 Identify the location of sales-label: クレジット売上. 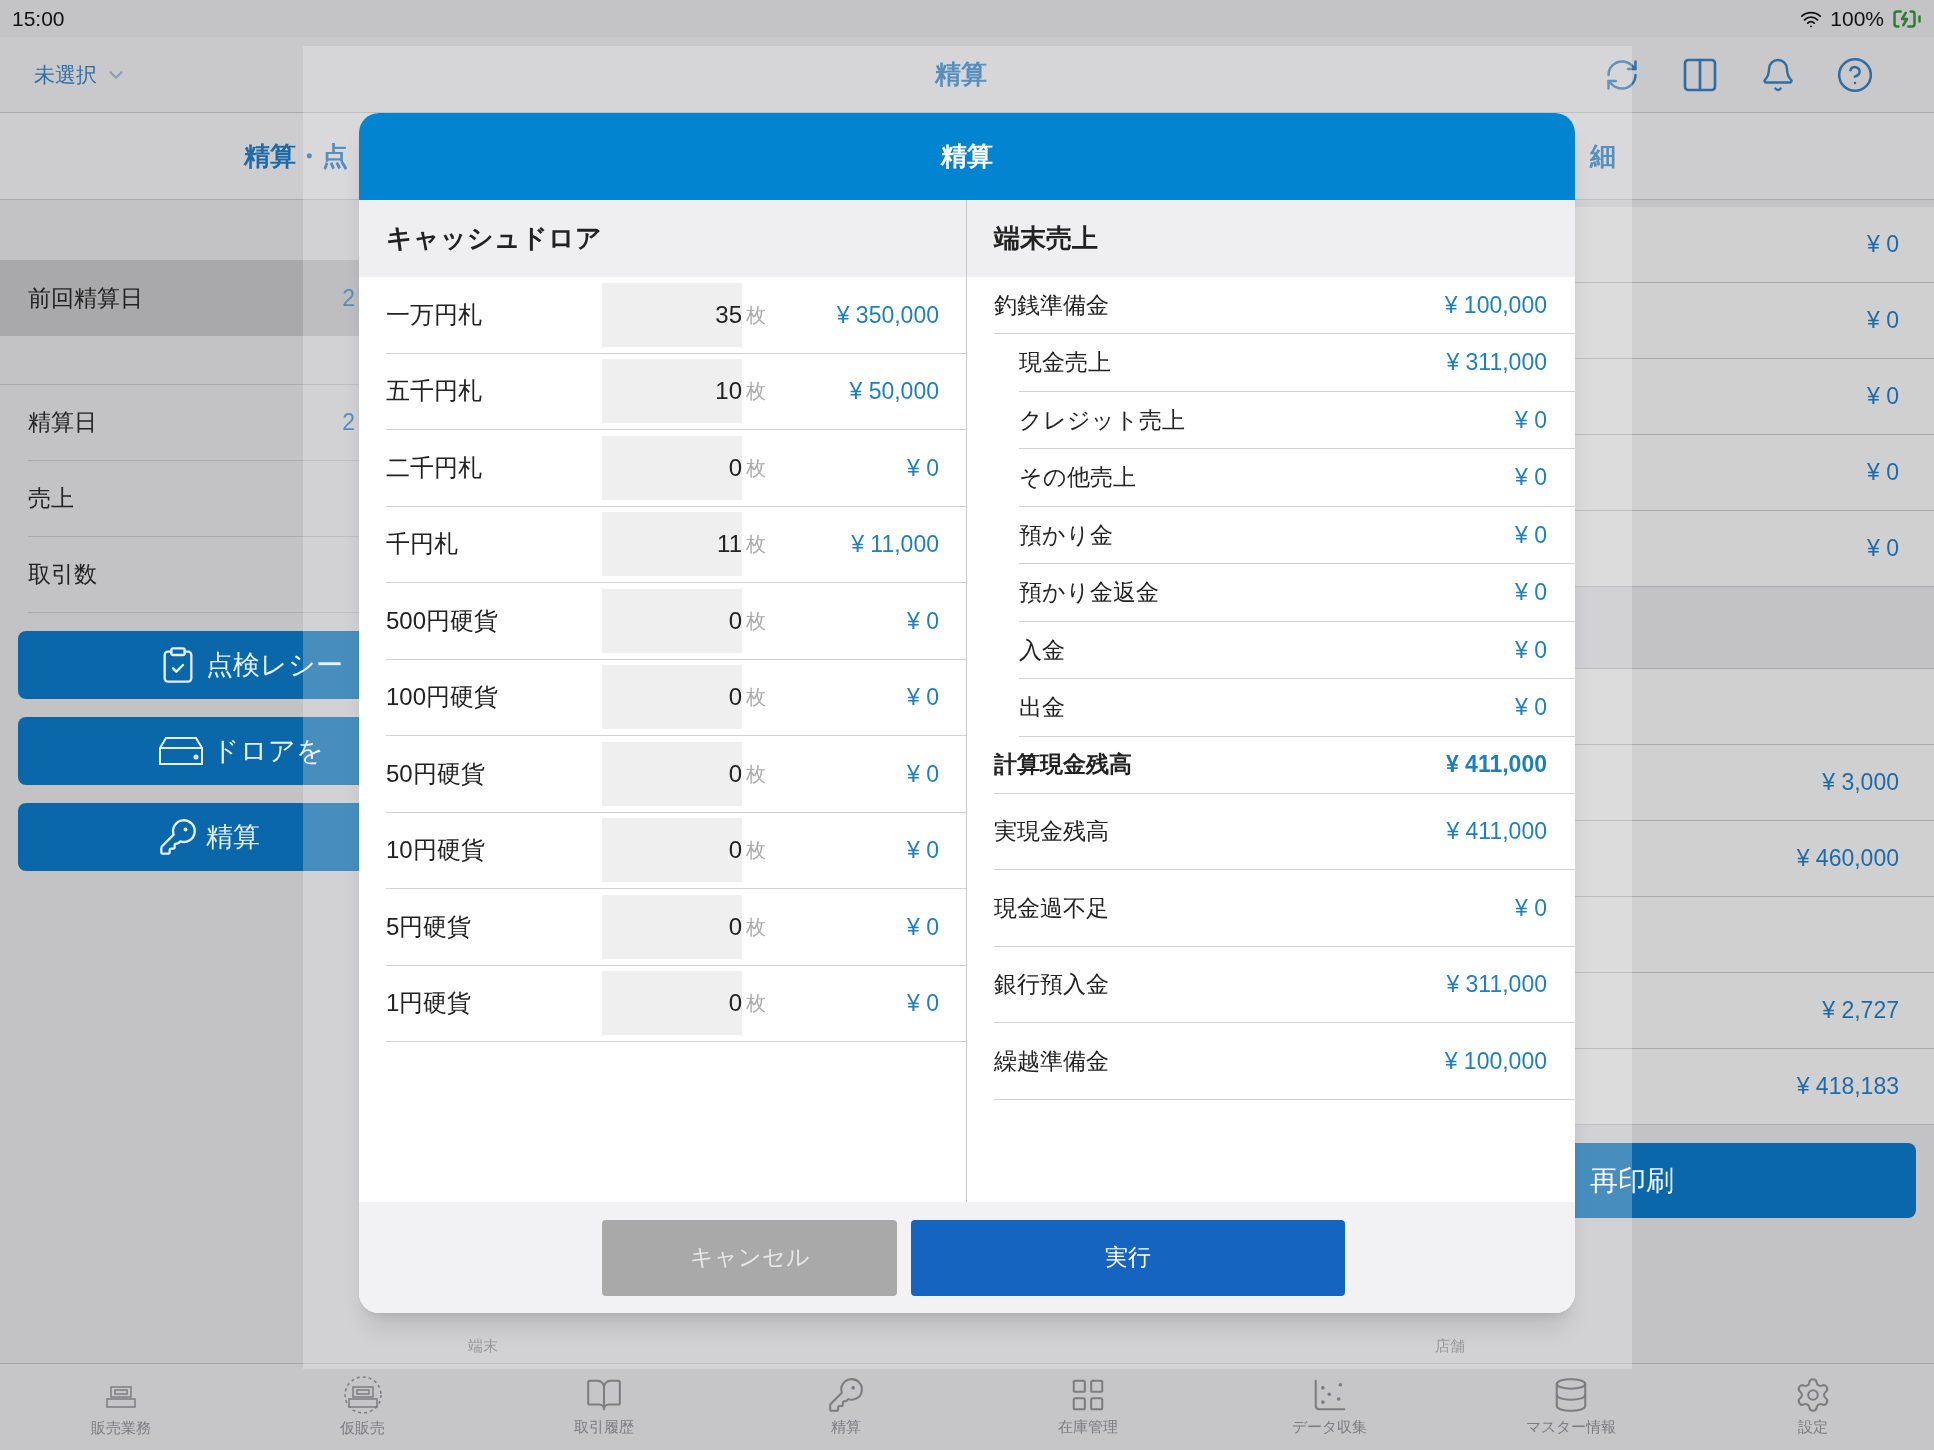
(1102, 420).